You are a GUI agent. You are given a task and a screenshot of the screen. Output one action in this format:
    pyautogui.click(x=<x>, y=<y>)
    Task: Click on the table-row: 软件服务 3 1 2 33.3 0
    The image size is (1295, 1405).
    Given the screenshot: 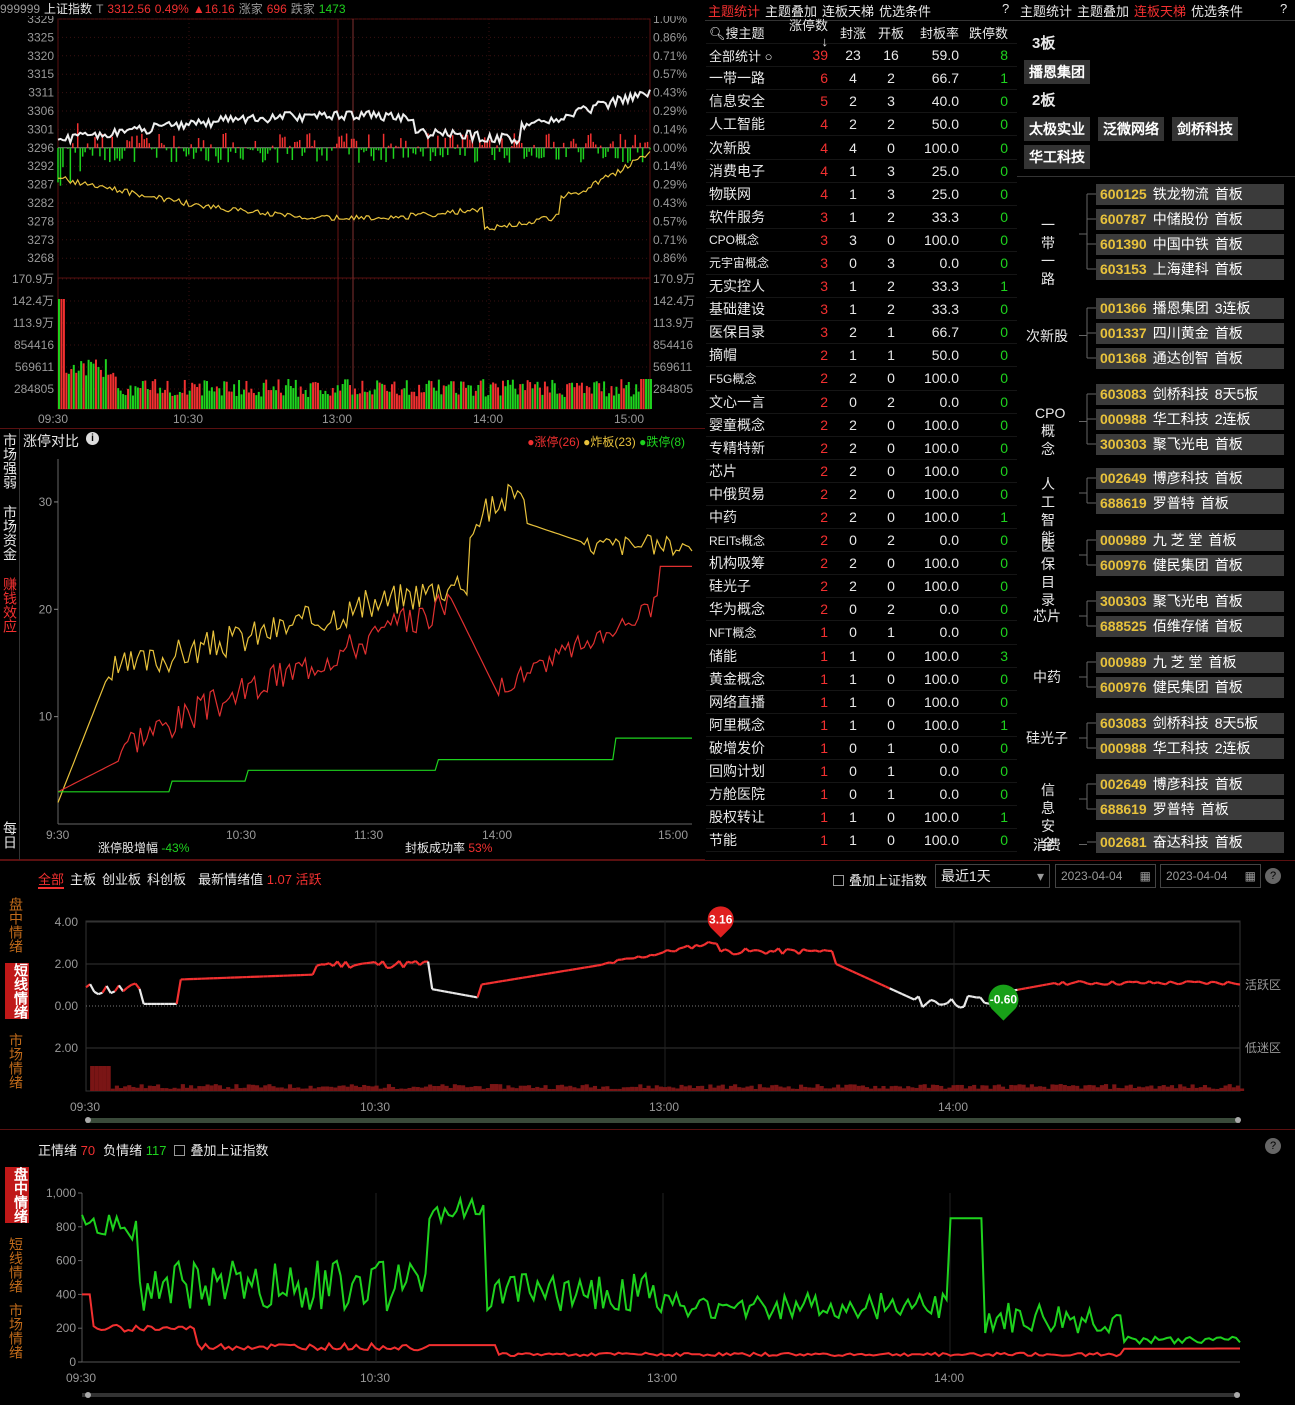 What is the action you would take?
    pyautogui.click(x=861, y=217)
    